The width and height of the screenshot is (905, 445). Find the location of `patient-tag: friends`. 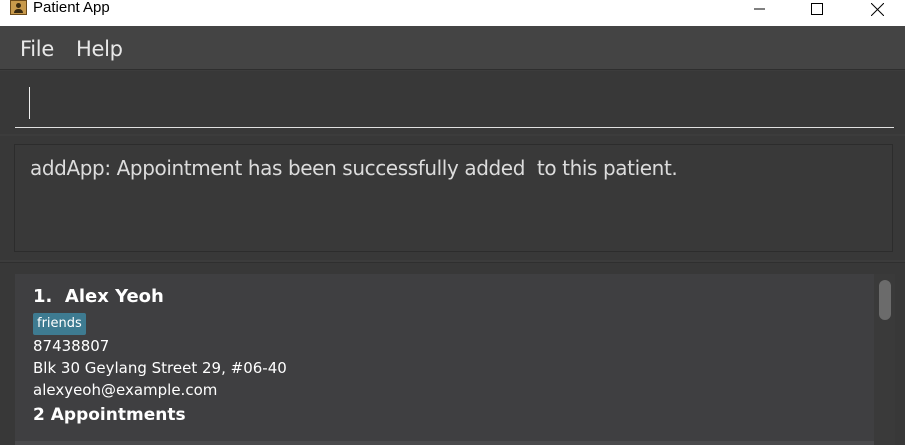

patient-tag: friends is located at coordinates (59, 324).